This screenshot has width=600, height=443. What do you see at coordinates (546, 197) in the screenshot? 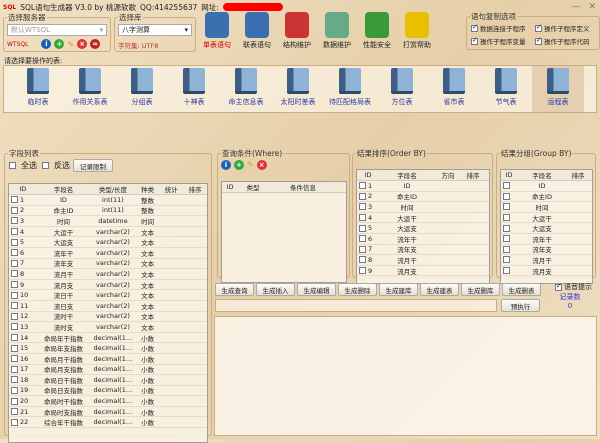
I see `table-row: 命主ID` at bounding box center [546, 197].